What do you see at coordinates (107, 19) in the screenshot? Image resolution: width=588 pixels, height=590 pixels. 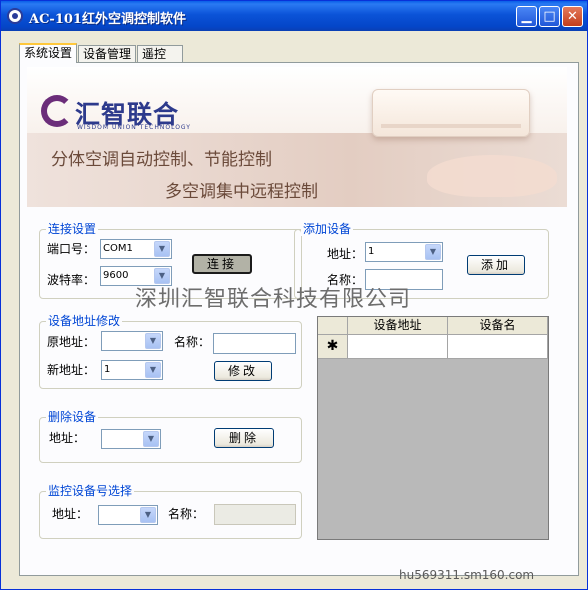 I see `window-title: AC-101红外空调控制软件` at bounding box center [107, 19].